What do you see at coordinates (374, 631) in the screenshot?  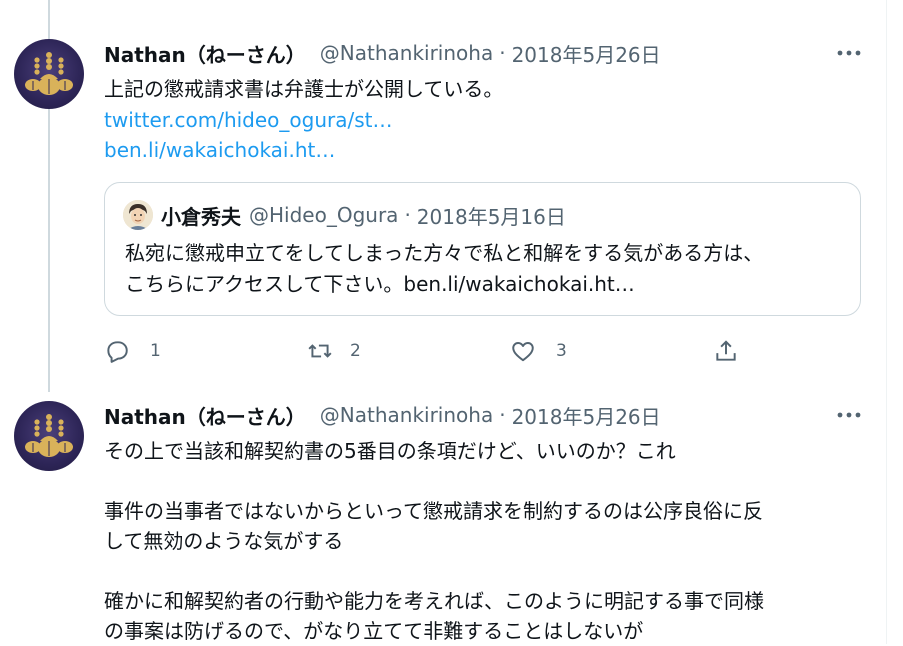 I see `tweet-text-line-5: の事案は防げるので、がなり立てて非難することはしないが` at bounding box center [374, 631].